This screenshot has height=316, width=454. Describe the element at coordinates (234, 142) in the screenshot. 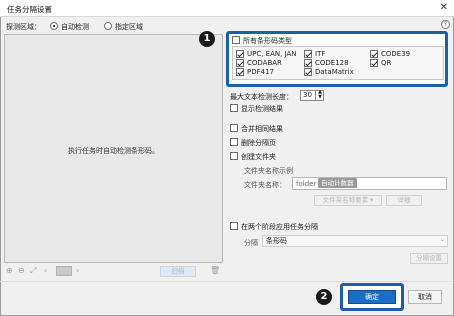

I see `delete-separator-checkbox` at that location.